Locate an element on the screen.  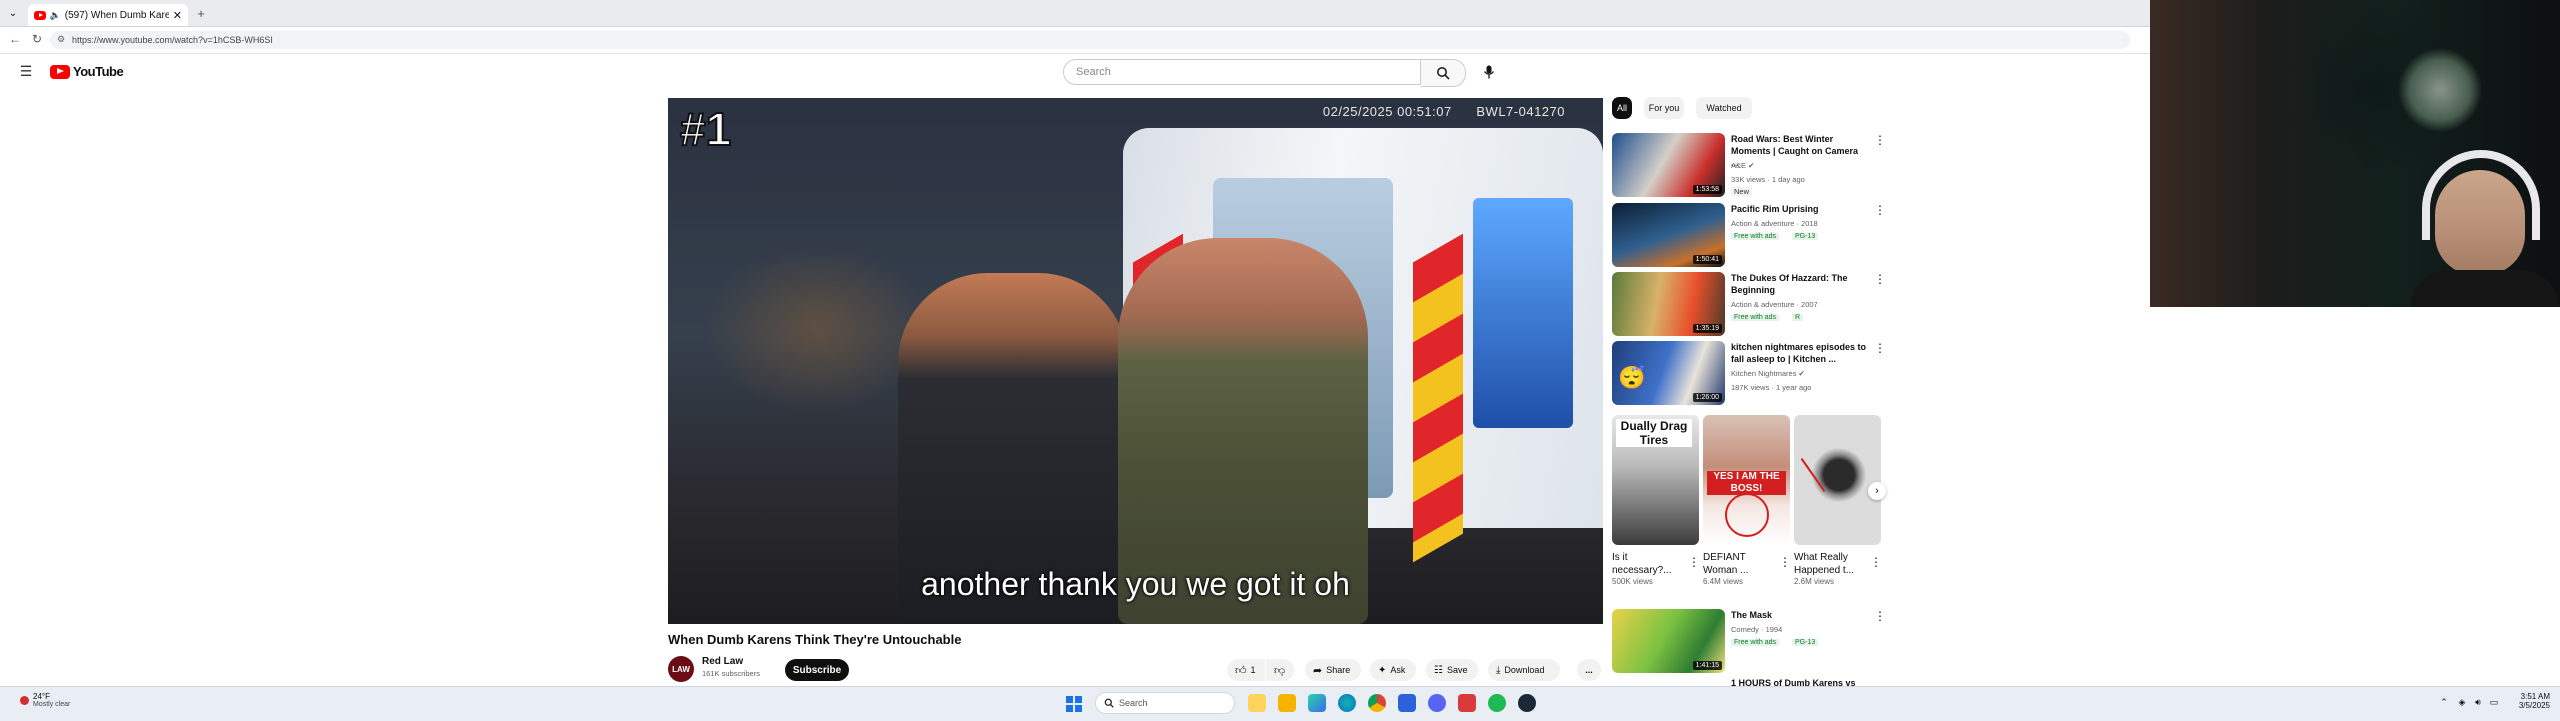
recommendation-channel: Kitchen Nightmares ✔ is located at coordinates (1768, 373).